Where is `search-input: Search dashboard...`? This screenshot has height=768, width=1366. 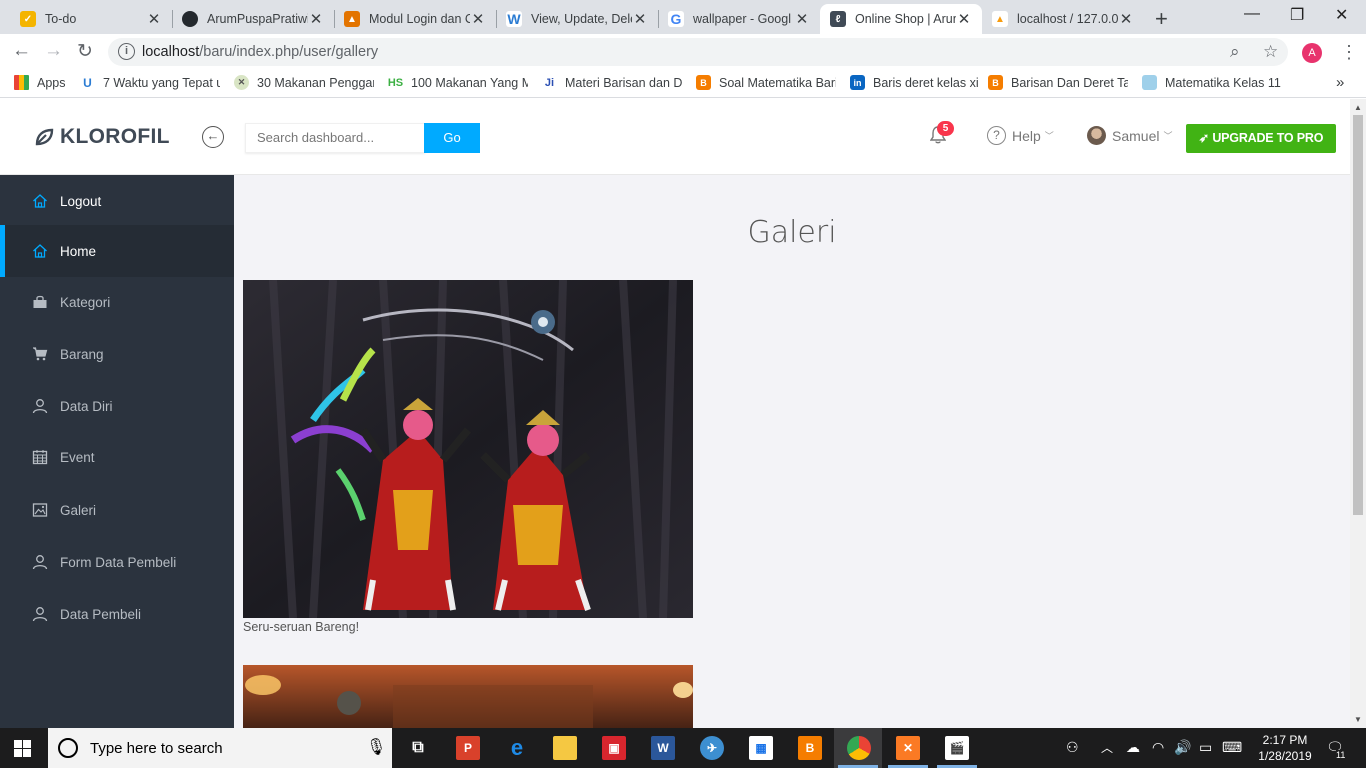 search-input: Search dashboard... is located at coordinates (335, 138).